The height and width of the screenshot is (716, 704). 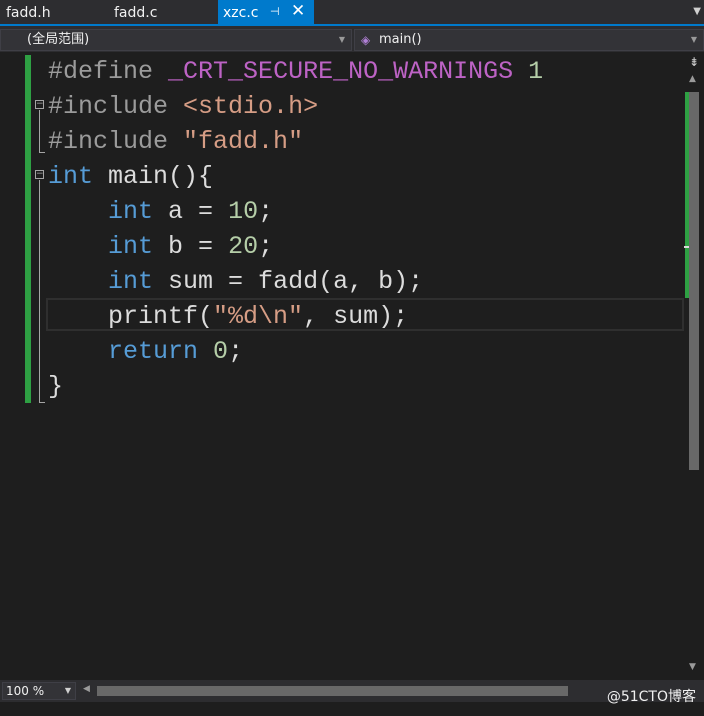 What do you see at coordinates (366, 40) in the screenshot?
I see `function-icon: ◈` at bounding box center [366, 40].